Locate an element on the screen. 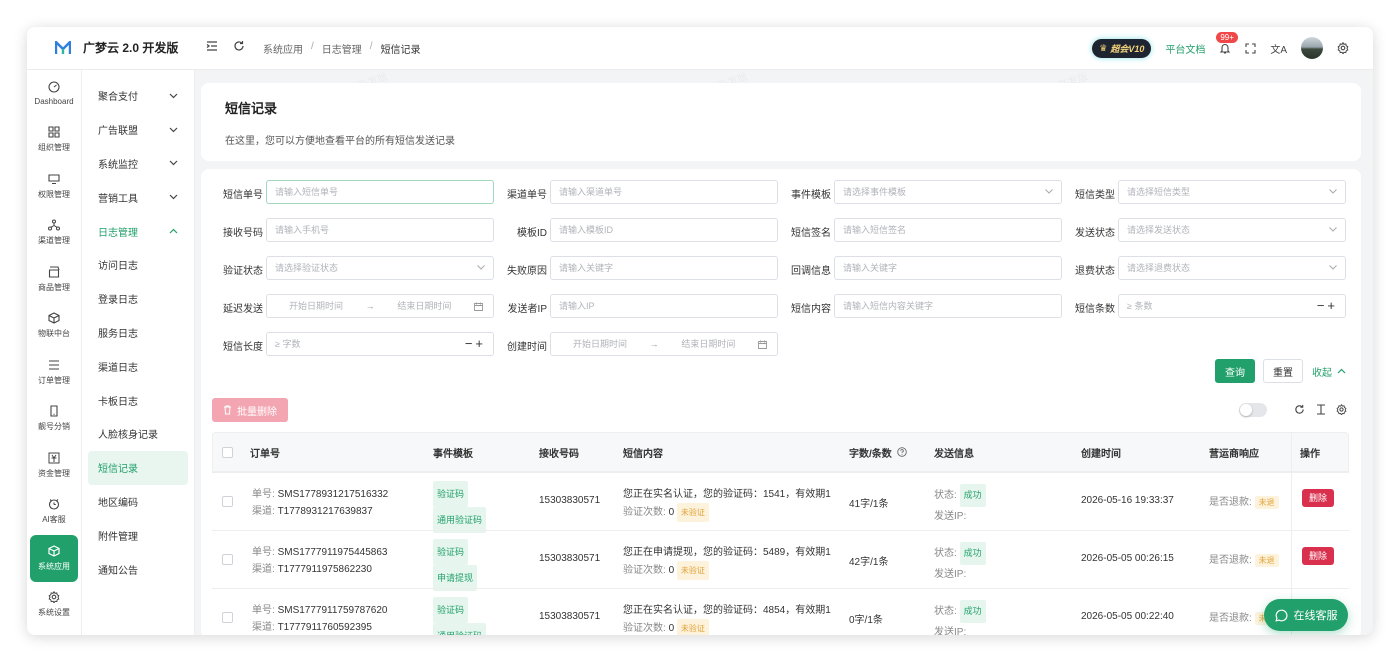 The image size is (1400, 663). filter-label: 事件模板 is located at coordinates (811, 195).